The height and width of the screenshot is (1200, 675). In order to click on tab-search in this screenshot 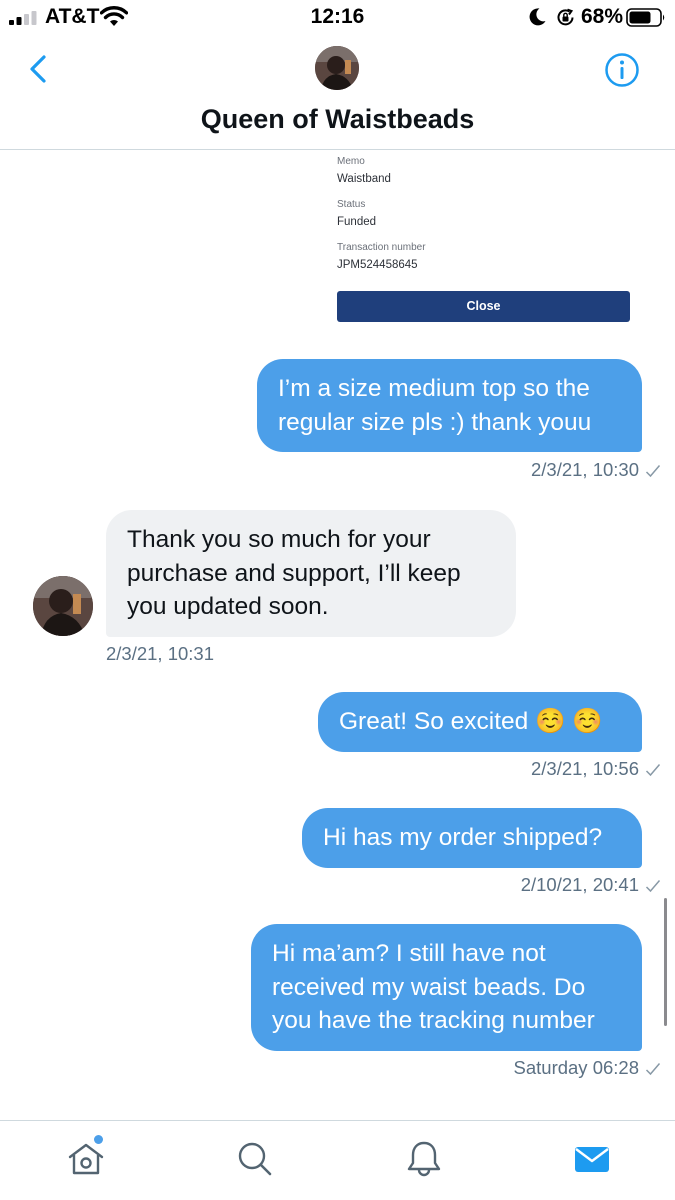, I will do `click(255, 1159)`.